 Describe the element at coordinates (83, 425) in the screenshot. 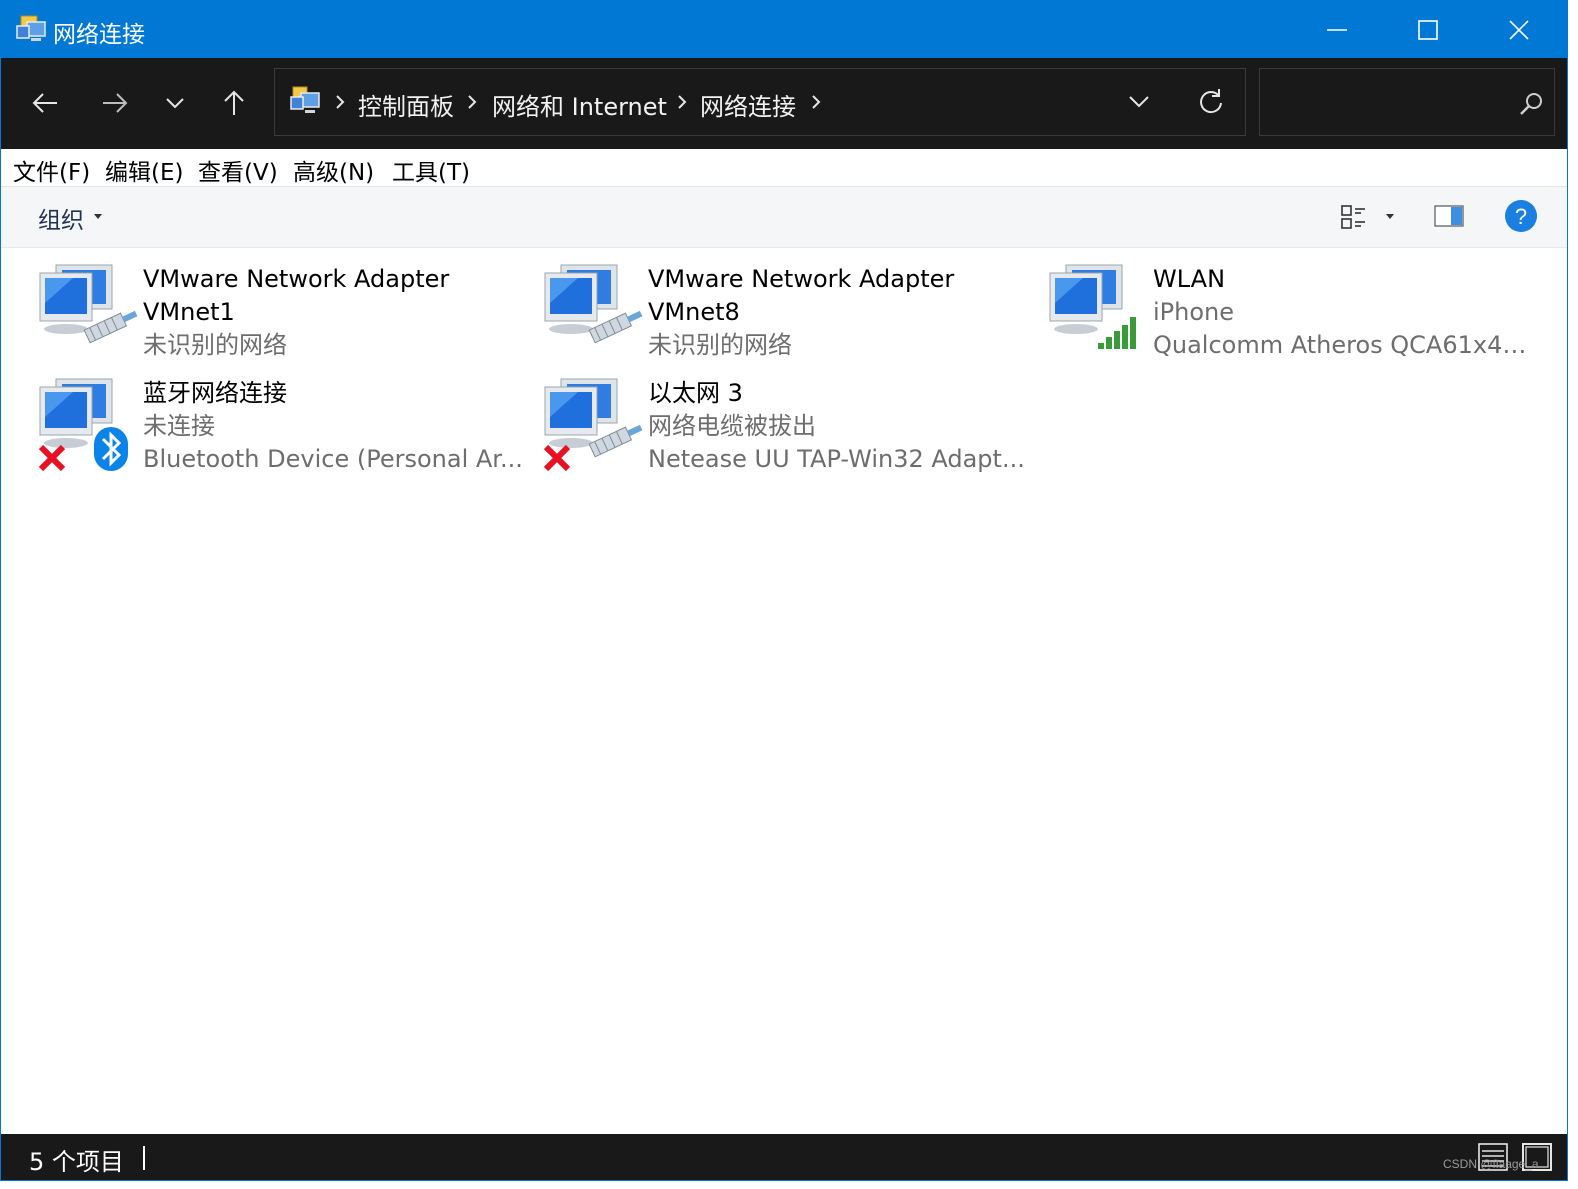

I see `bluetooth-adapter-icon` at that location.